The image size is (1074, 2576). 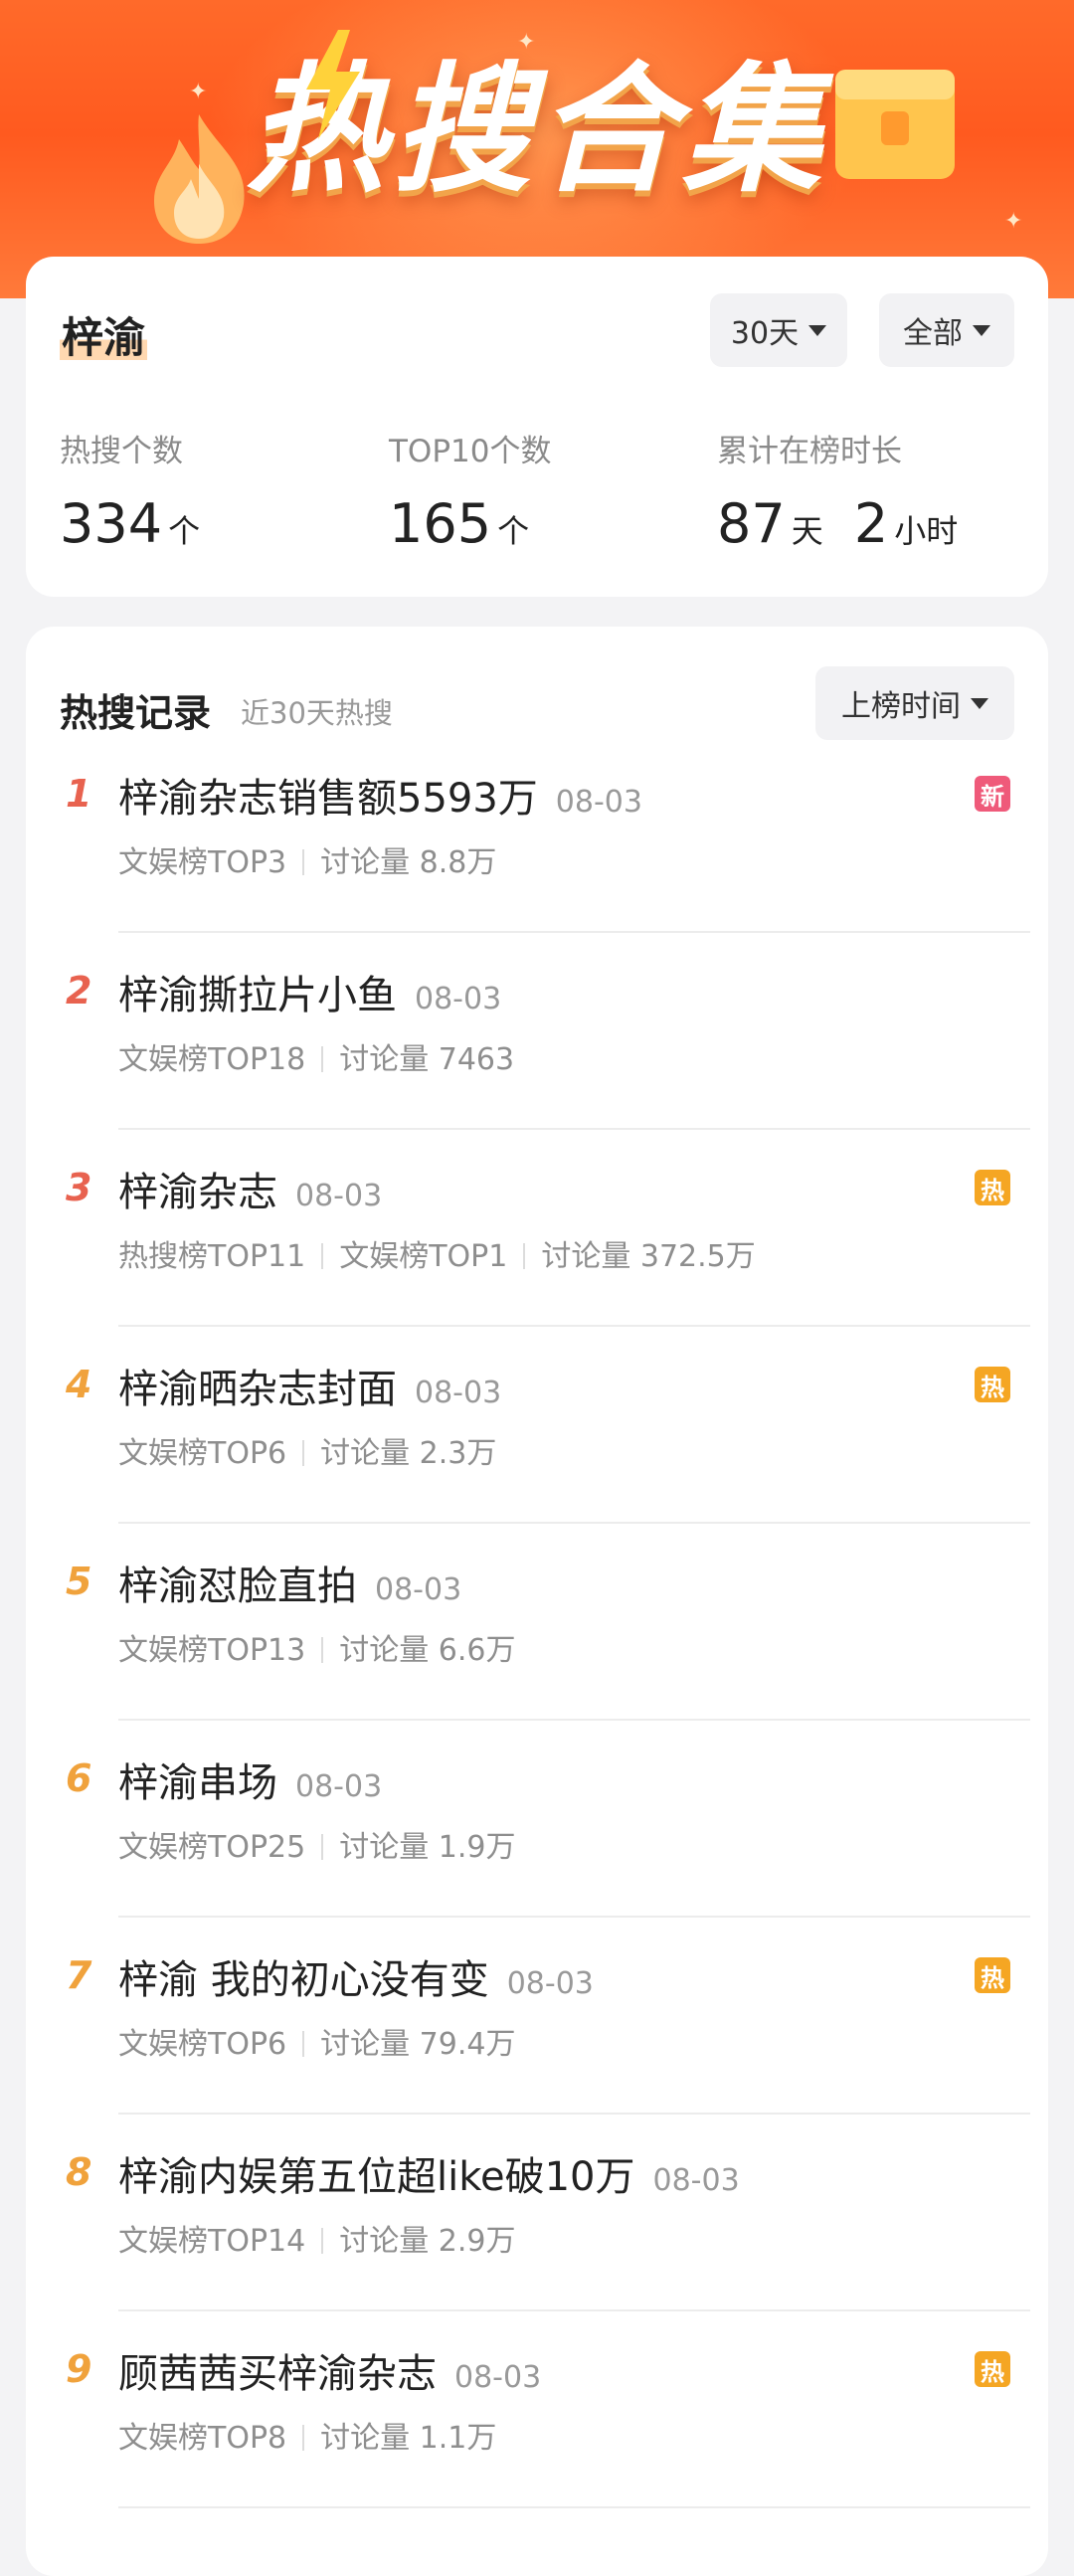 I want to click on scope-filter-dropdown: 全部, so click(x=946, y=330).